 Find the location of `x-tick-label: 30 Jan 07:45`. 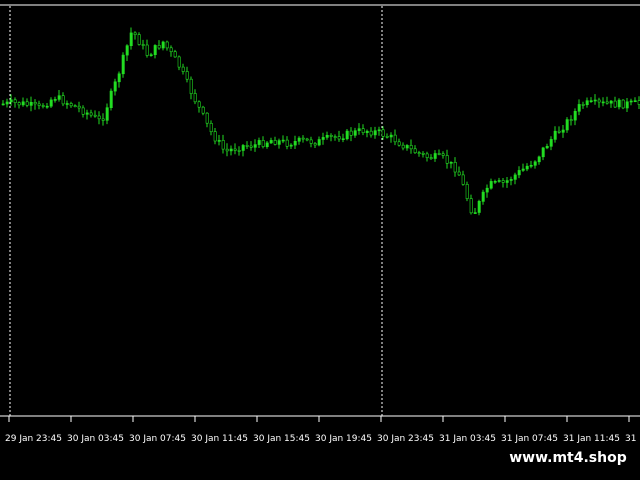

x-tick-label: 30 Jan 07:45 is located at coordinates (157, 439).